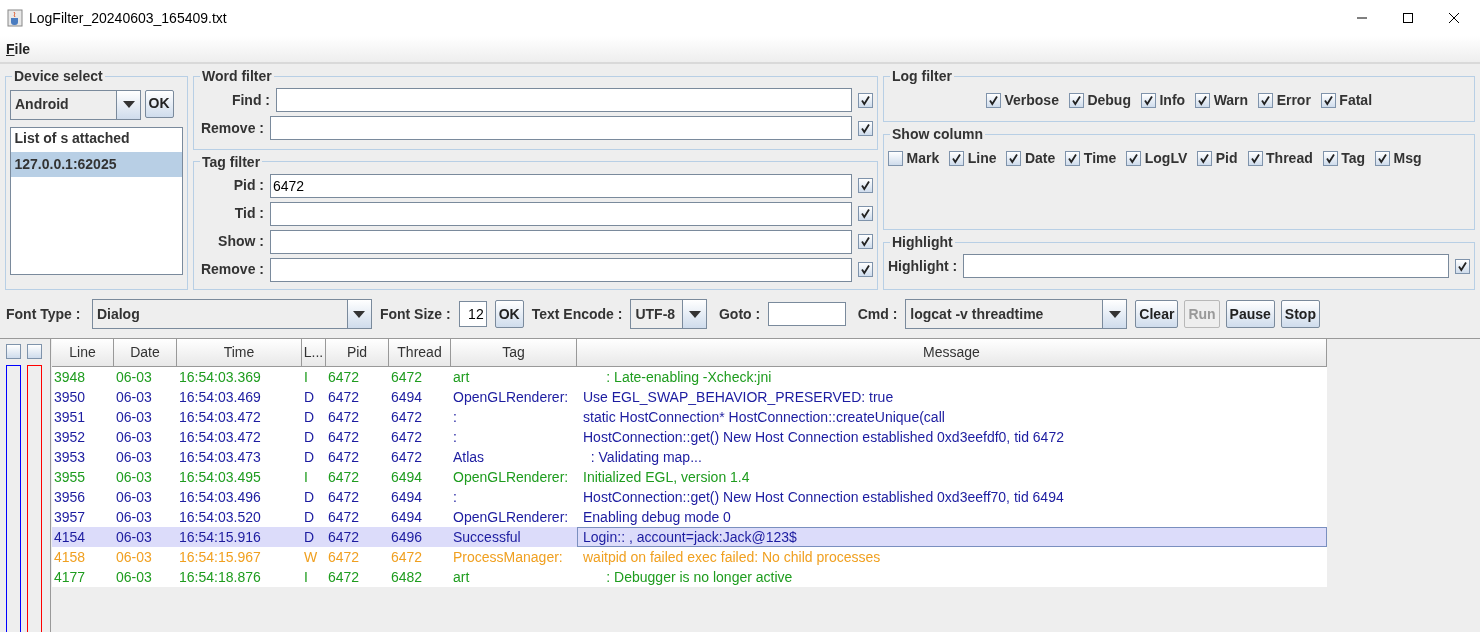  Describe the element at coordinates (415, 314) in the screenshot. I see `field-label: Font Size :` at that location.